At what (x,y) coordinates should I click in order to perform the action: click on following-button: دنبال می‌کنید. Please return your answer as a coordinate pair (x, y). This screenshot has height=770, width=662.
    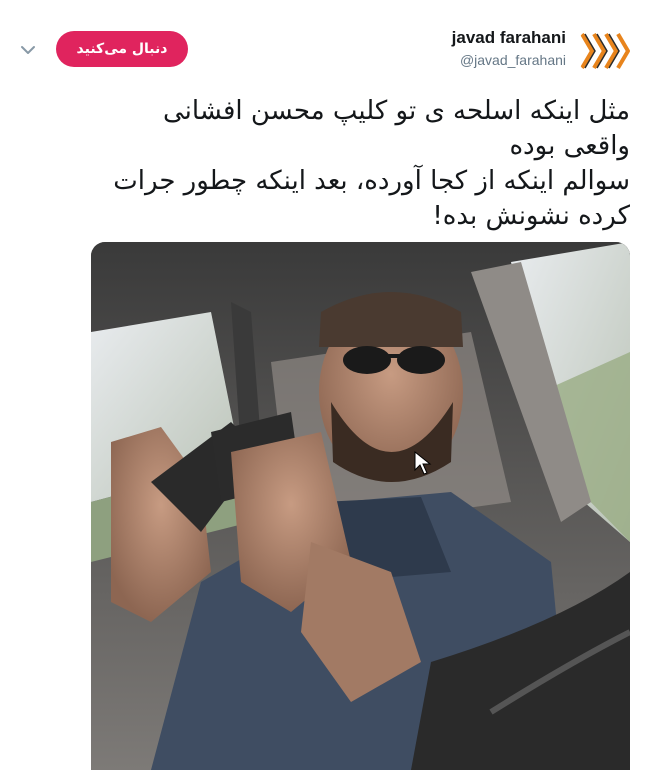
    Looking at the image, I should click on (122, 49).